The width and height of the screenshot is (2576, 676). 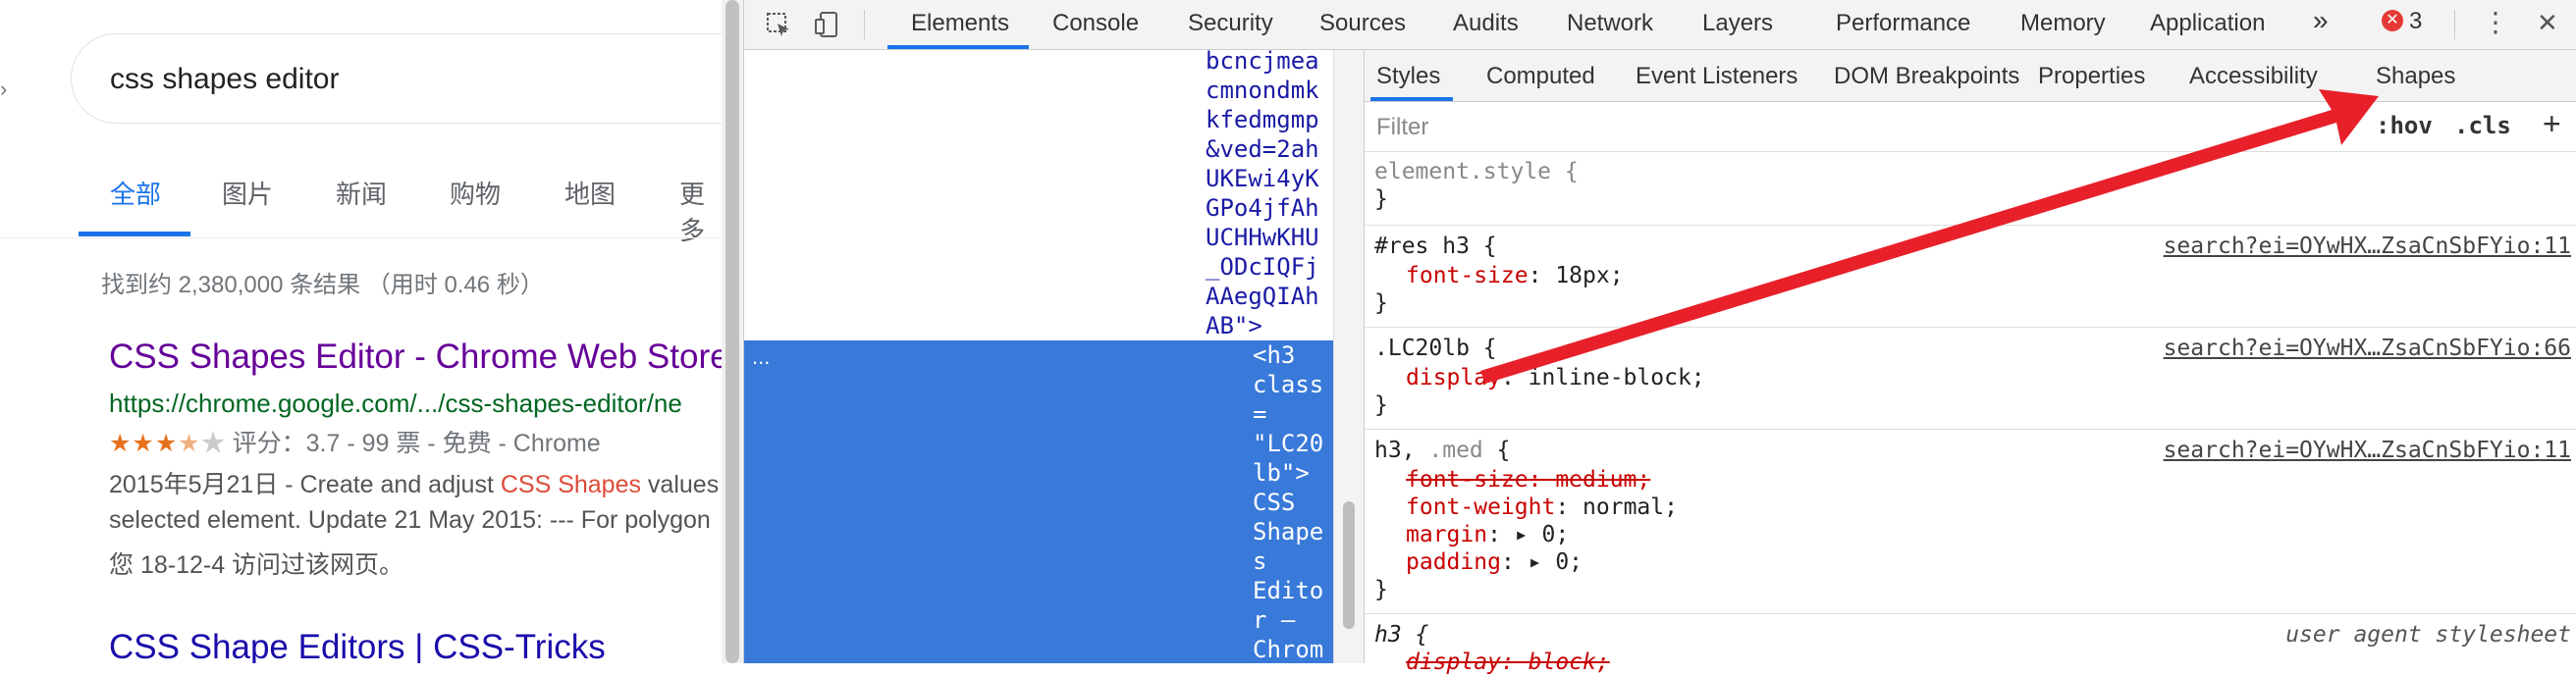 What do you see at coordinates (590, 193) in the screenshot?
I see `search-tab-maps: 地图` at bounding box center [590, 193].